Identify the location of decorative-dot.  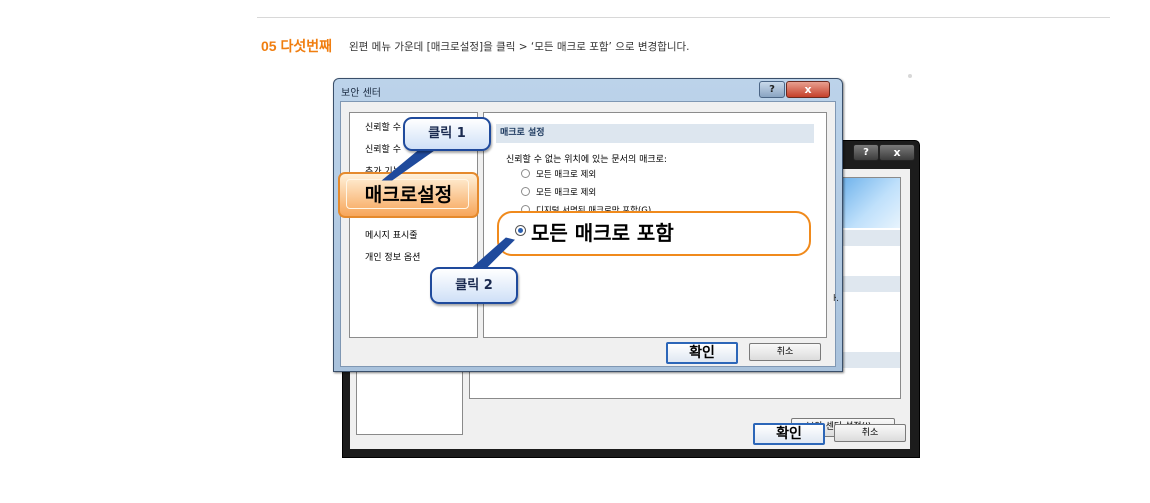
(910, 76).